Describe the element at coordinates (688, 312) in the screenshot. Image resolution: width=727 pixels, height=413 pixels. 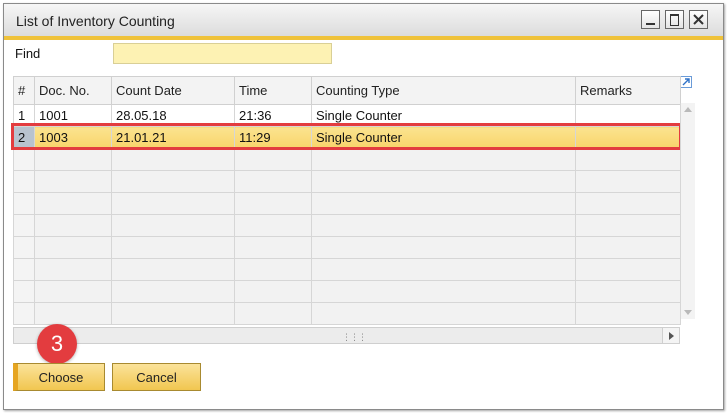
I see `scroll-down-icon` at that location.